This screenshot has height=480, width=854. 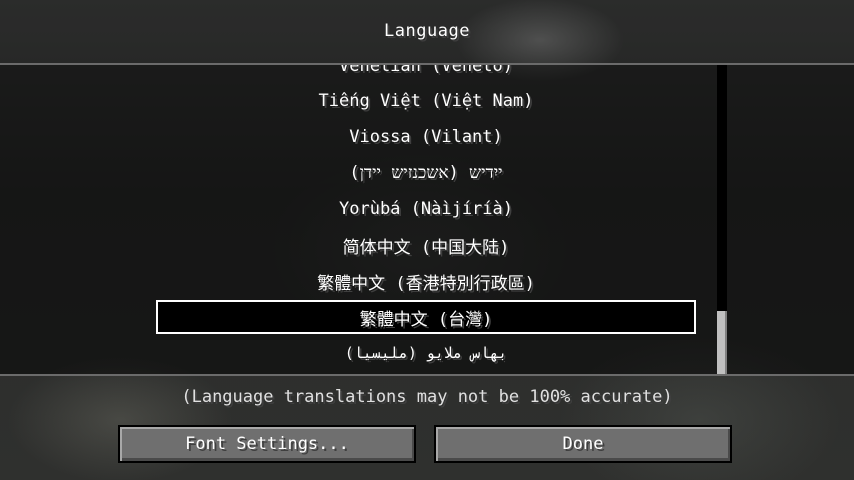 What do you see at coordinates (426, 137) in the screenshot?
I see `language-item-viossa: Viossa (Vilant)` at bounding box center [426, 137].